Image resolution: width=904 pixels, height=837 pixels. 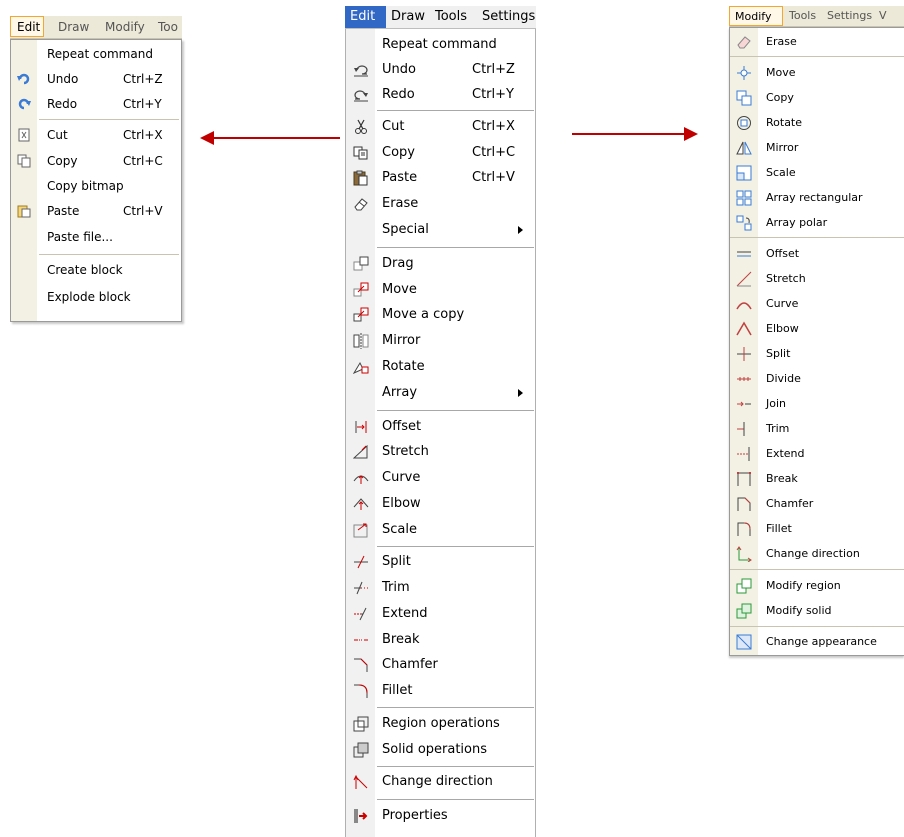 What do you see at coordinates (361, 588) in the screenshot?
I see `trim-icon` at bounding box center [361, 588].